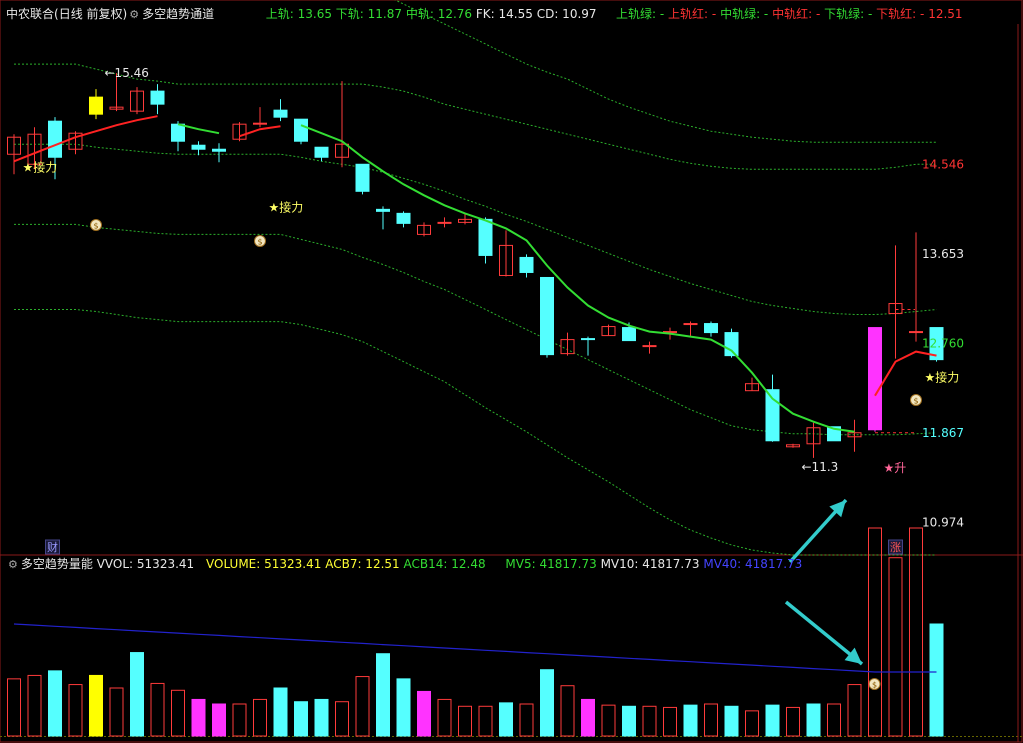 The image size is (1023, 743). Describe the element at coordinates (943, 433) in the screenshot. I see `y-tick-label: 11.867` at that location.